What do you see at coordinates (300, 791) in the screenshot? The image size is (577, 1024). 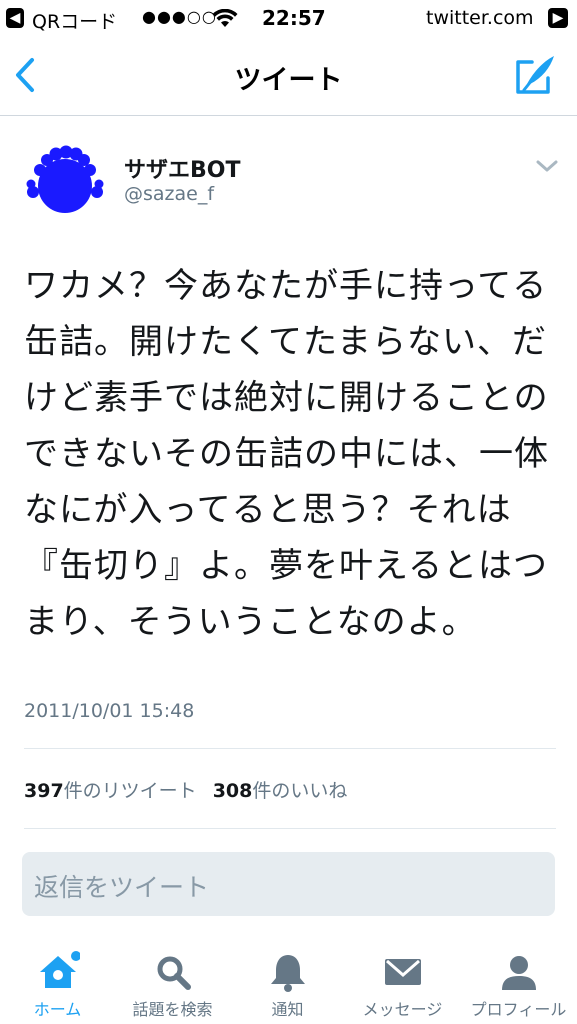 I see `like-label: 件のいいね` at bounding box center [300, 791].